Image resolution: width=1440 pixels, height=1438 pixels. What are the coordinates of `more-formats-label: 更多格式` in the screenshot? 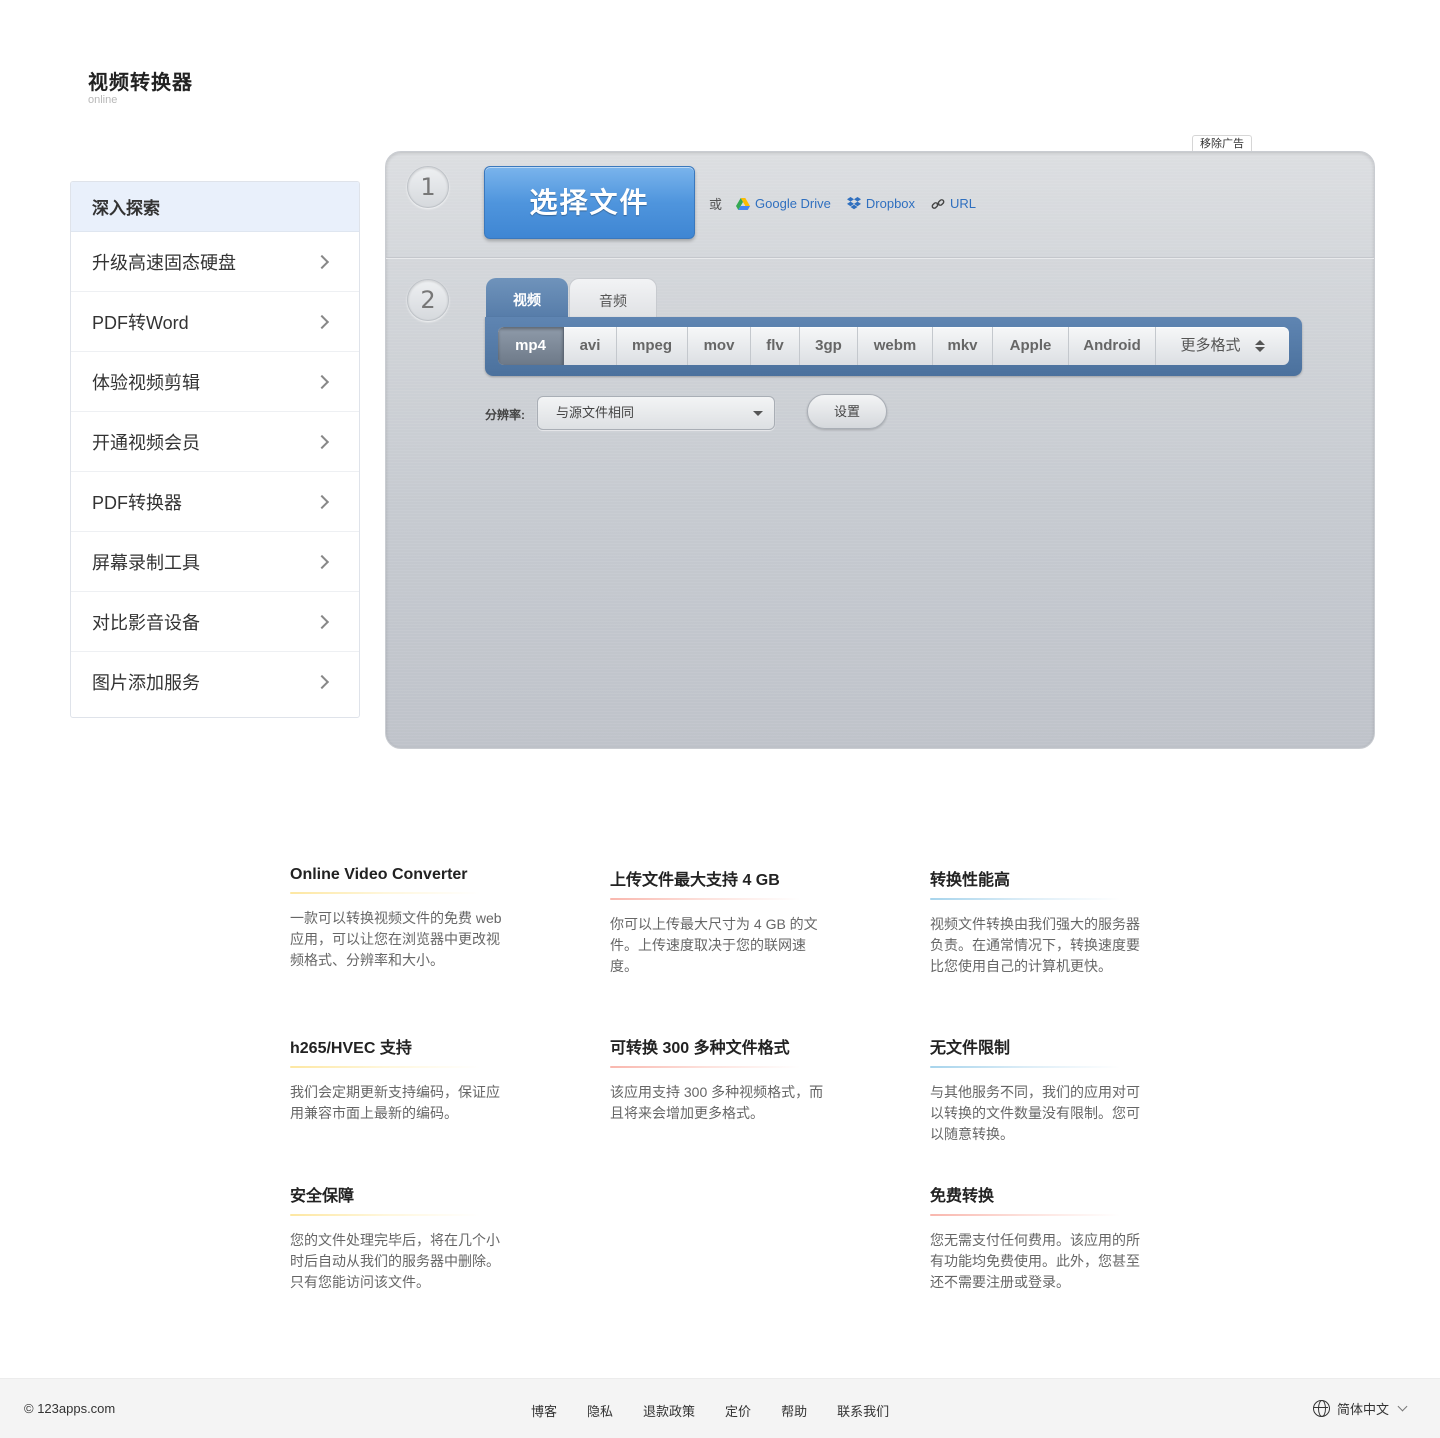 It's located at (1210, 345).